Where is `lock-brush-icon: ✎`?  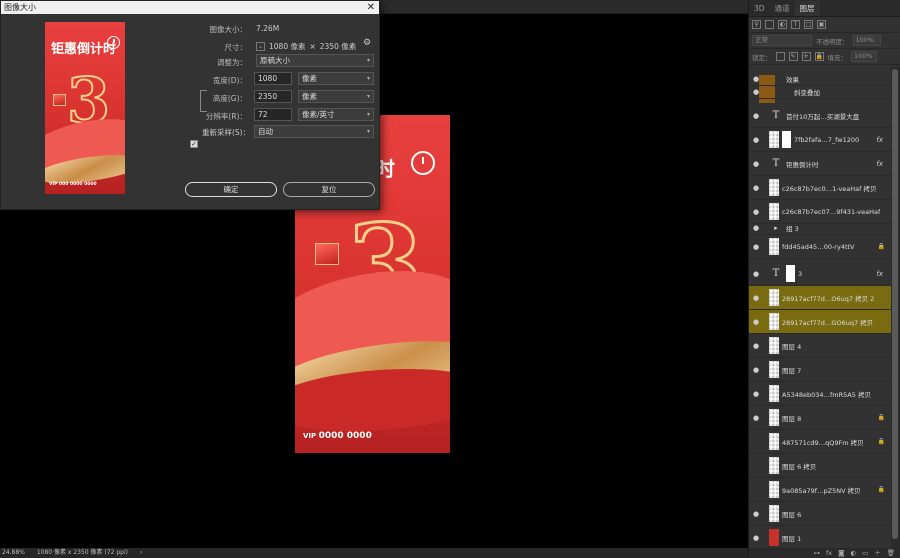
lock-brush-icon: ✎ is located at coordinates (793, 56).